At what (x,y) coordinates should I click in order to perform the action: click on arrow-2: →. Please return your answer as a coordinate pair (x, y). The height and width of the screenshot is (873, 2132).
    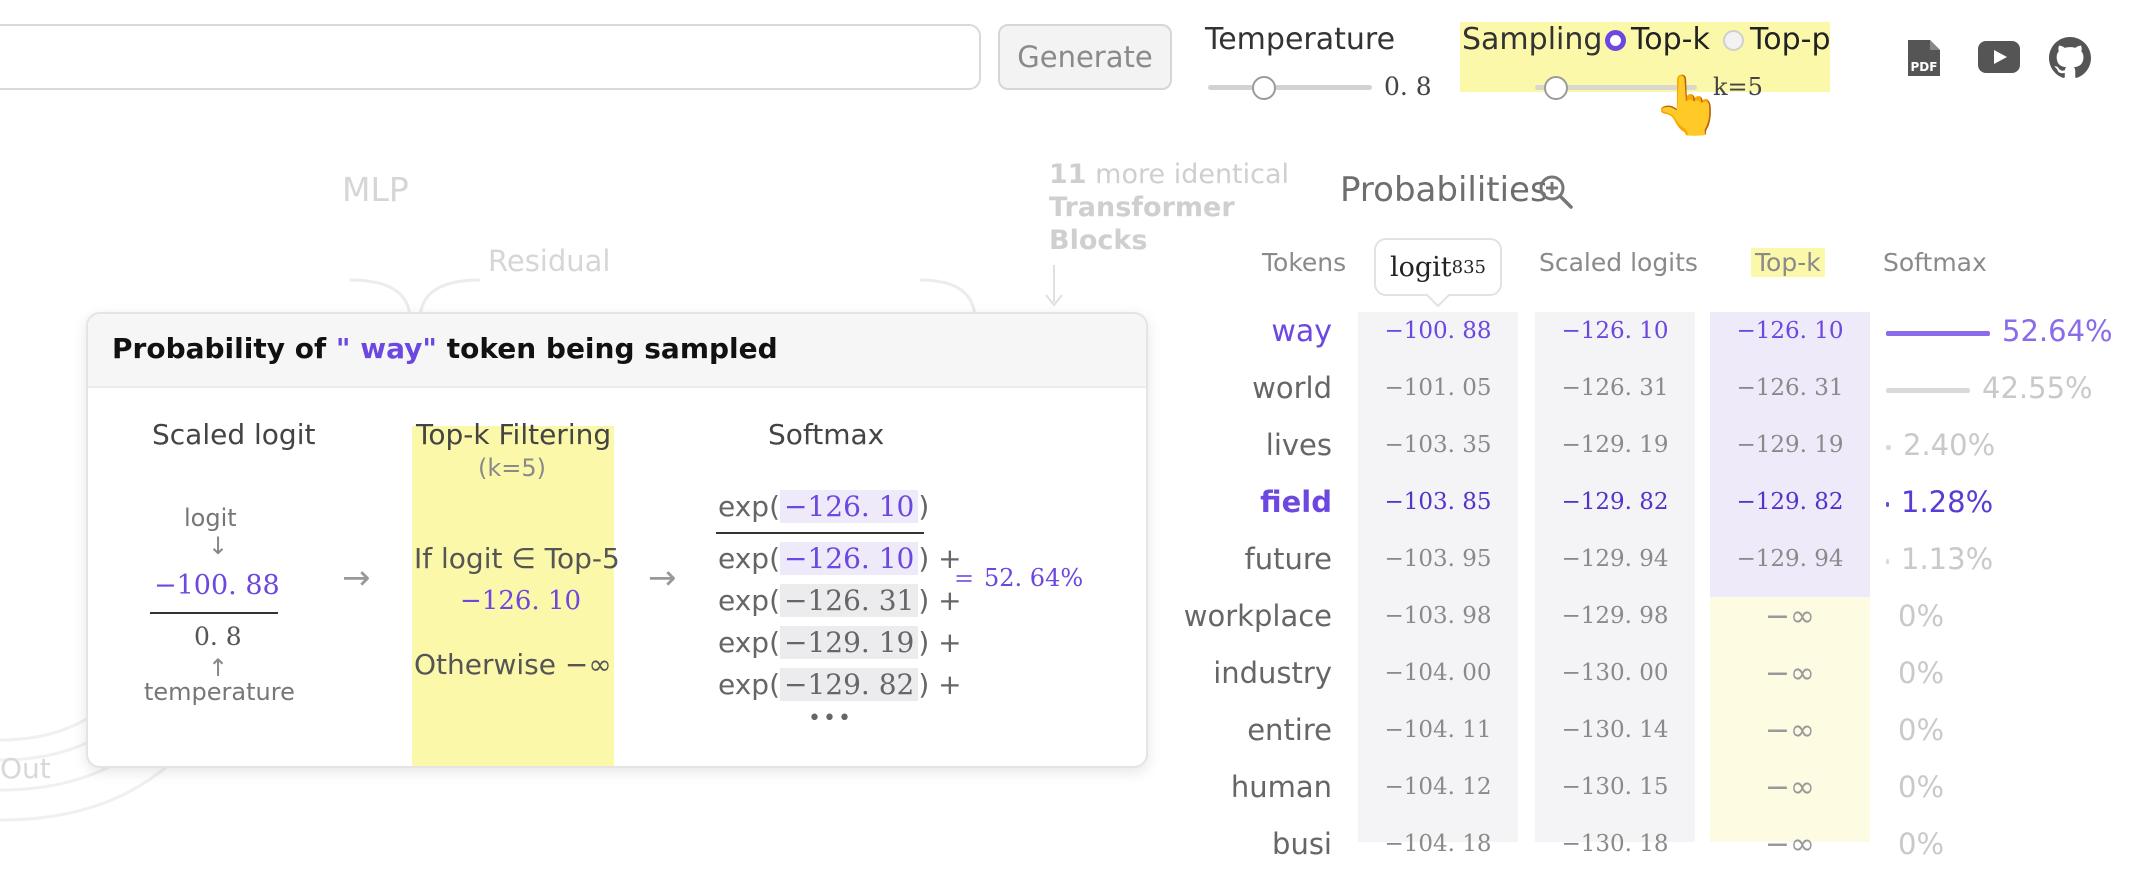
    Looking at the image, I should click on (662, 578).